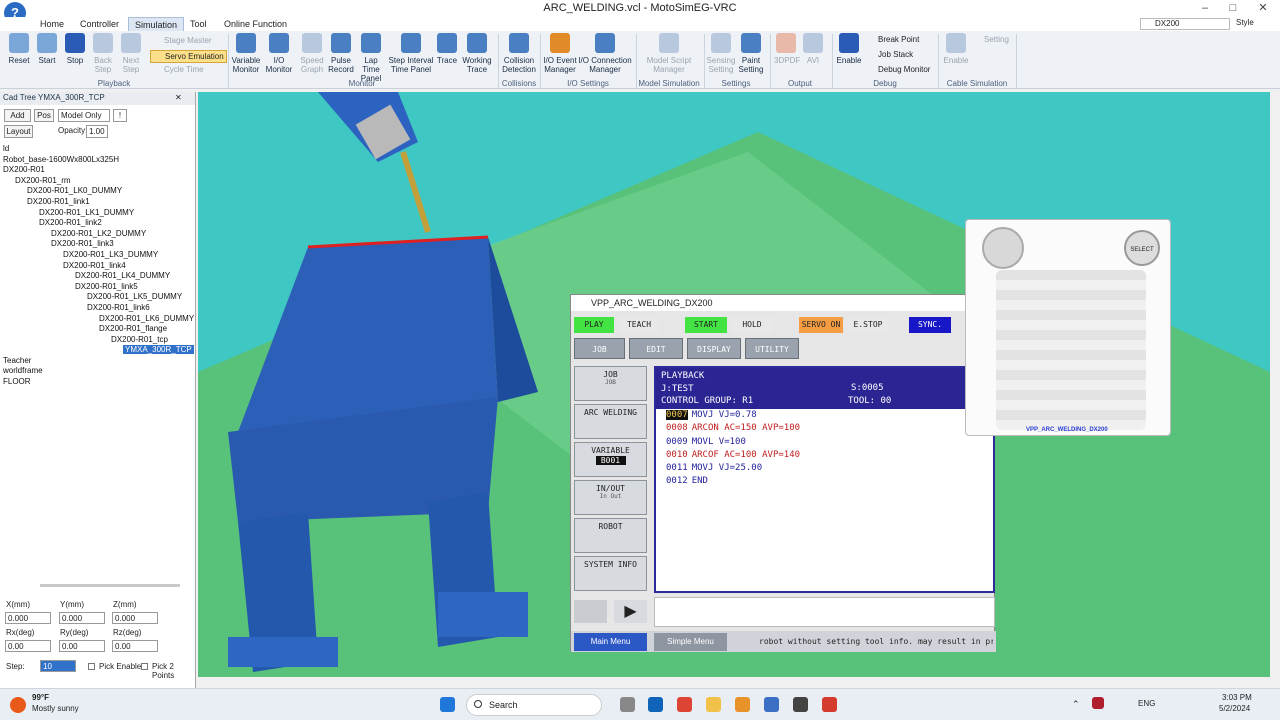 This screenshot has height=720, width=1280. What do you see at coordinates (47, 49) in the screenshot?
I see `start-button: Start` at bounding box center [47, 49].